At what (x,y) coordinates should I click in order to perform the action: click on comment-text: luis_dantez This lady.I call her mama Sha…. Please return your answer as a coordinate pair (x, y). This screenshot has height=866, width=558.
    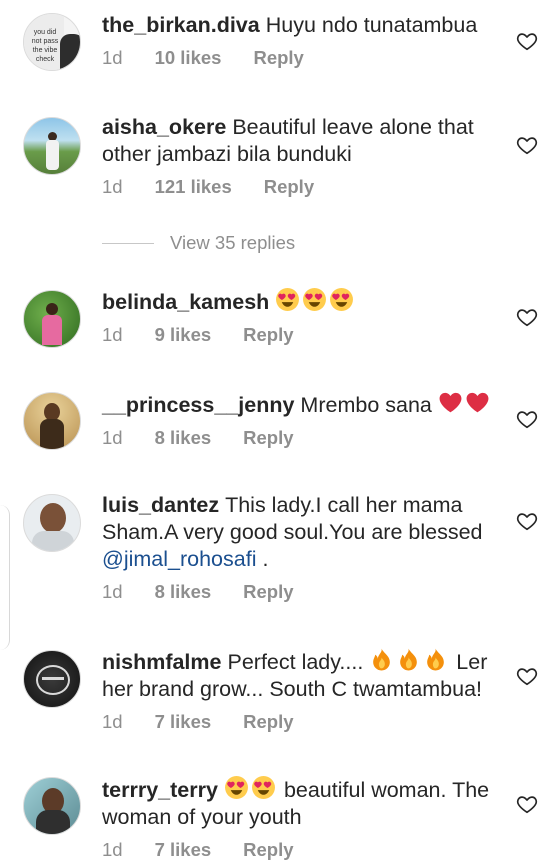
    Looking at the image, I should click on (304, 532).